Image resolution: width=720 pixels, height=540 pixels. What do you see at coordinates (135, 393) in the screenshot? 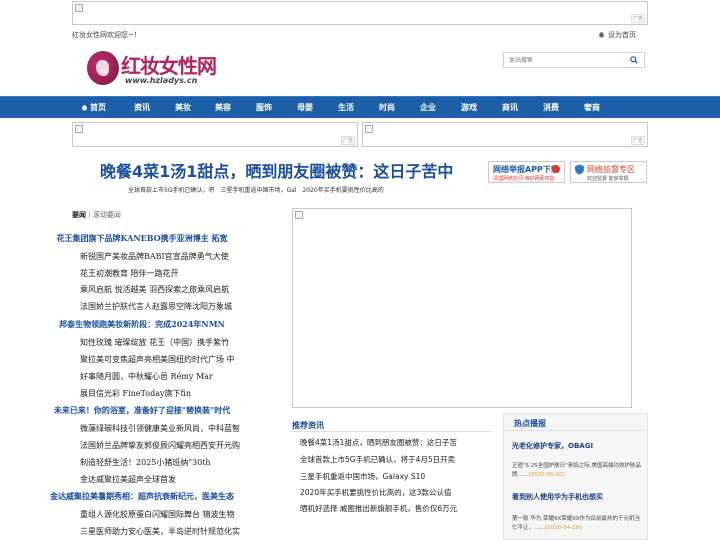
I see `news-item: 展目信光彩 FineToday旗下fin` at bounding box center [135, 393].